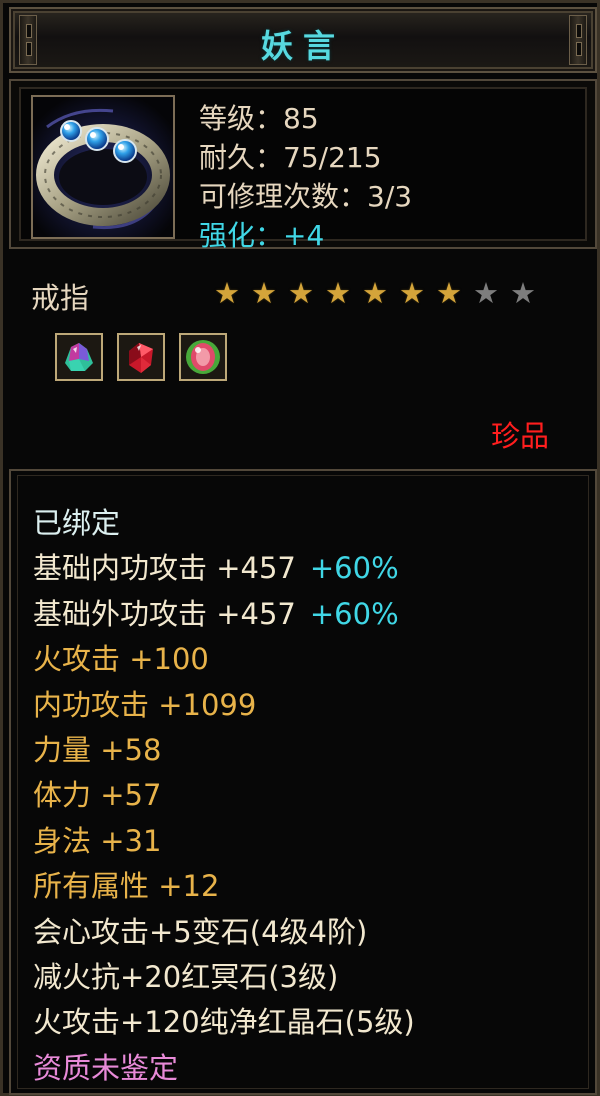 The height and width of the screenshot is (1096, 600). I want to click on attr-base-inner-attack-pct: +60%, so click(354, 568).